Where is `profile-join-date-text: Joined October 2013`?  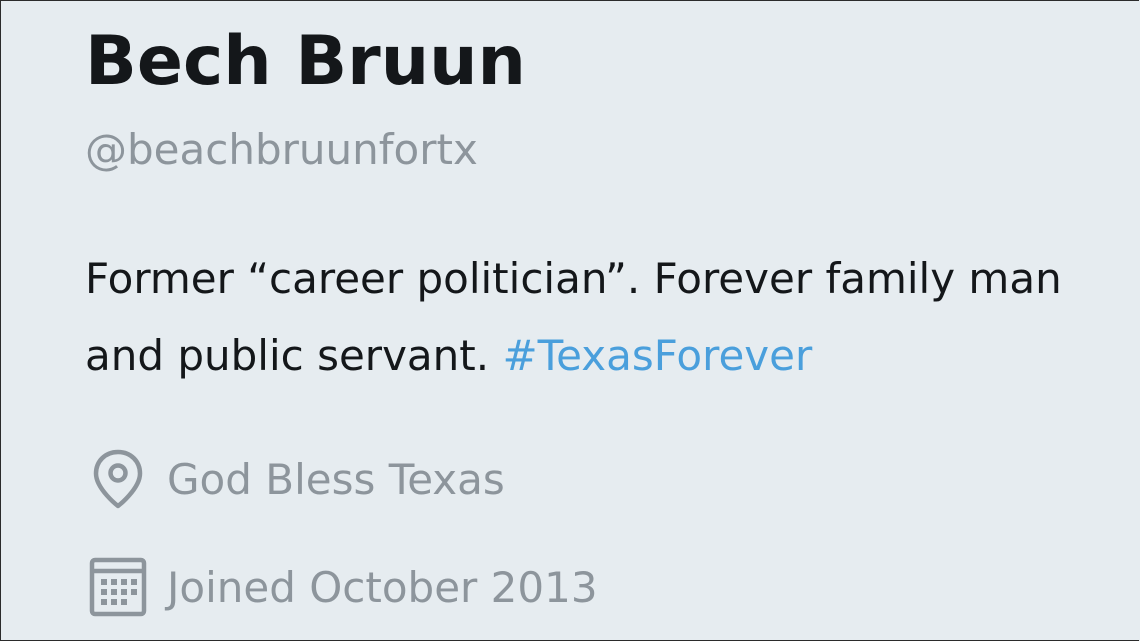 profile-join-date-text: Joined October 2013 is located at coordinates (382, 587).